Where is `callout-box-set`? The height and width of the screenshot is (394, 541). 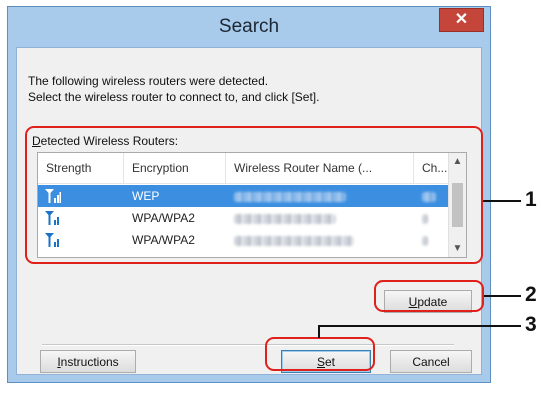
callout-box-set is located at coordinates (320, 354).